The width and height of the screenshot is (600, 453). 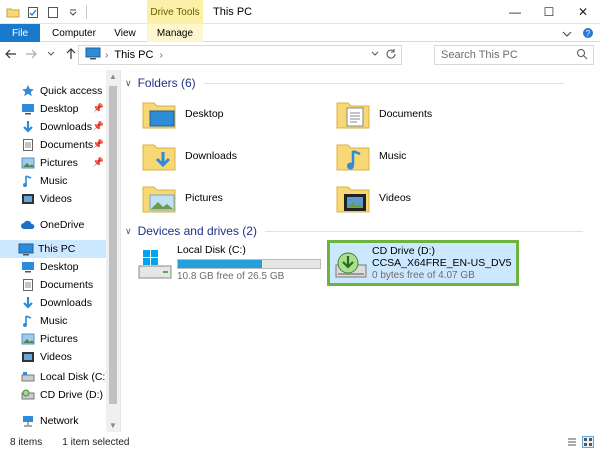 I want to click on title-bar: Drive Tools This PC — ☐ ✕, so click(x=300, y=12).